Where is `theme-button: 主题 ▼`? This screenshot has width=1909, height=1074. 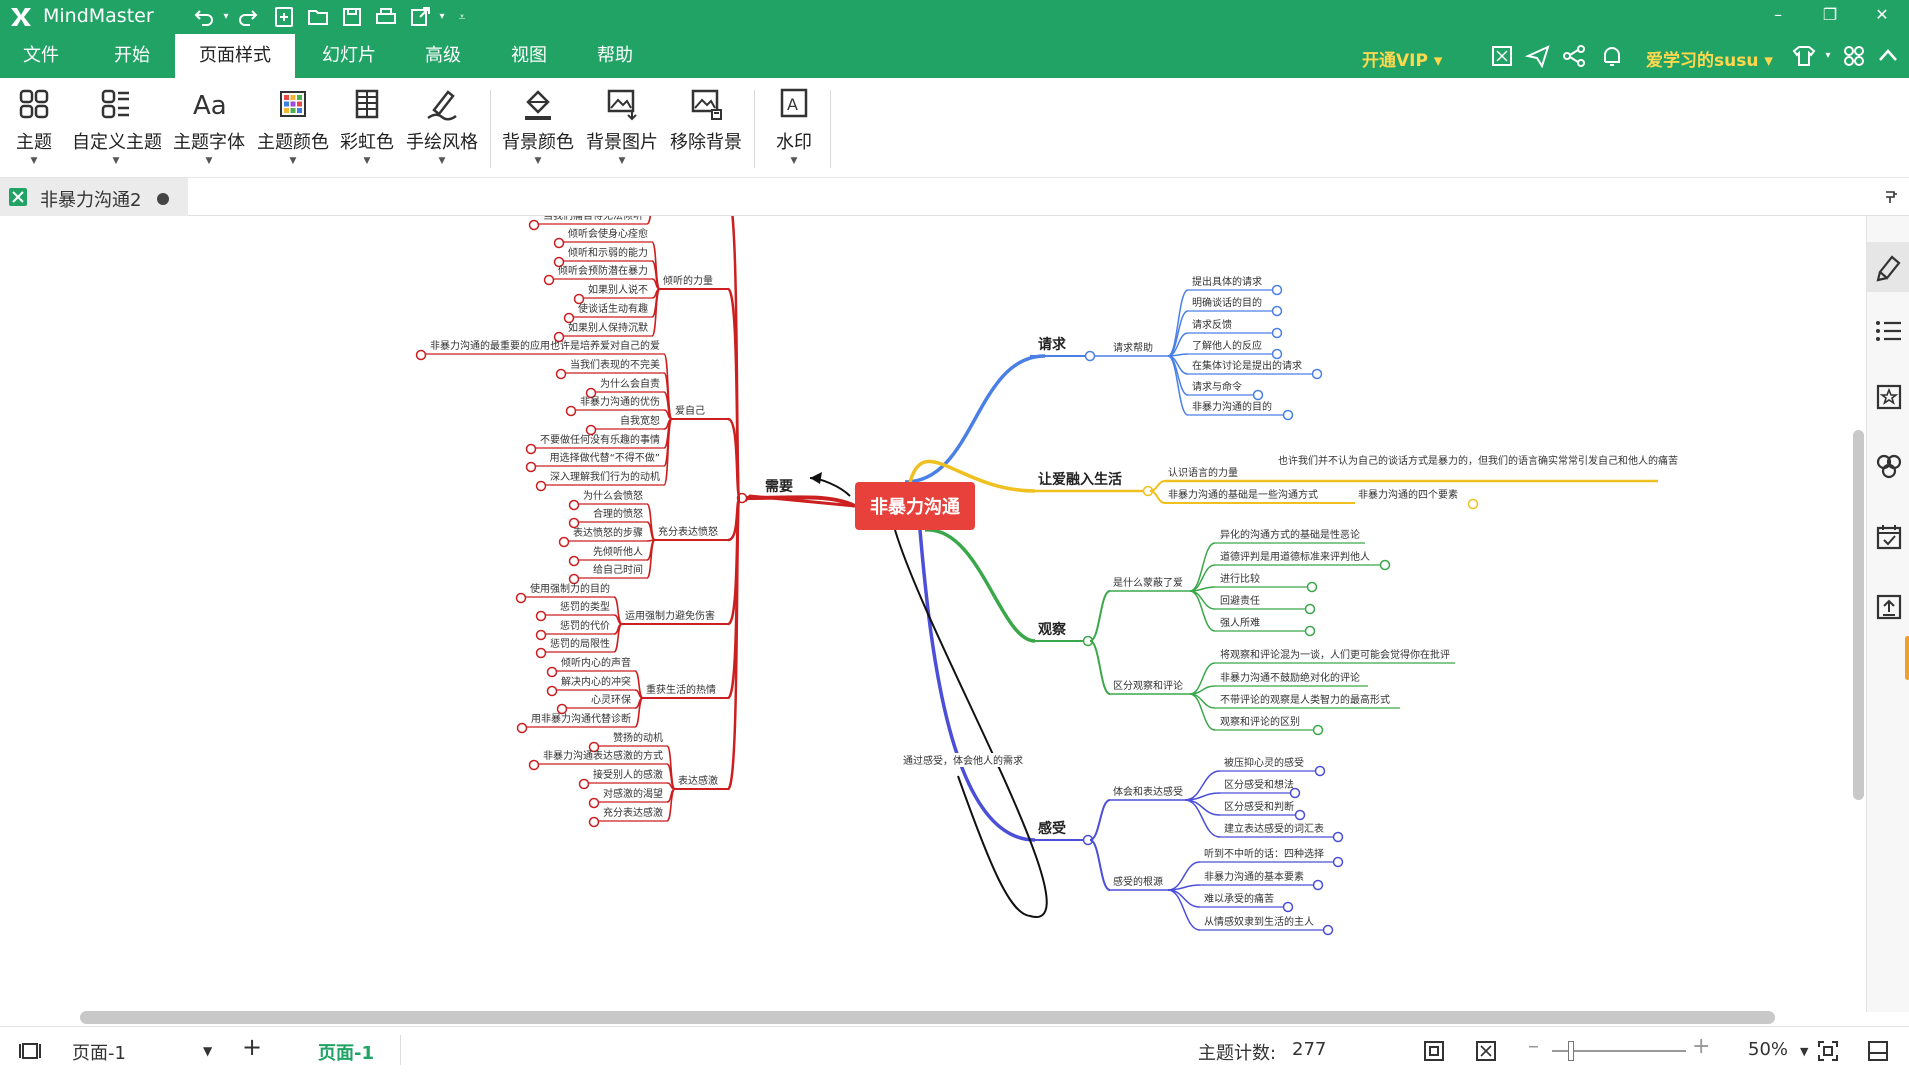
theme-button: 主题 ▼ is located at coordinates (34, 129).